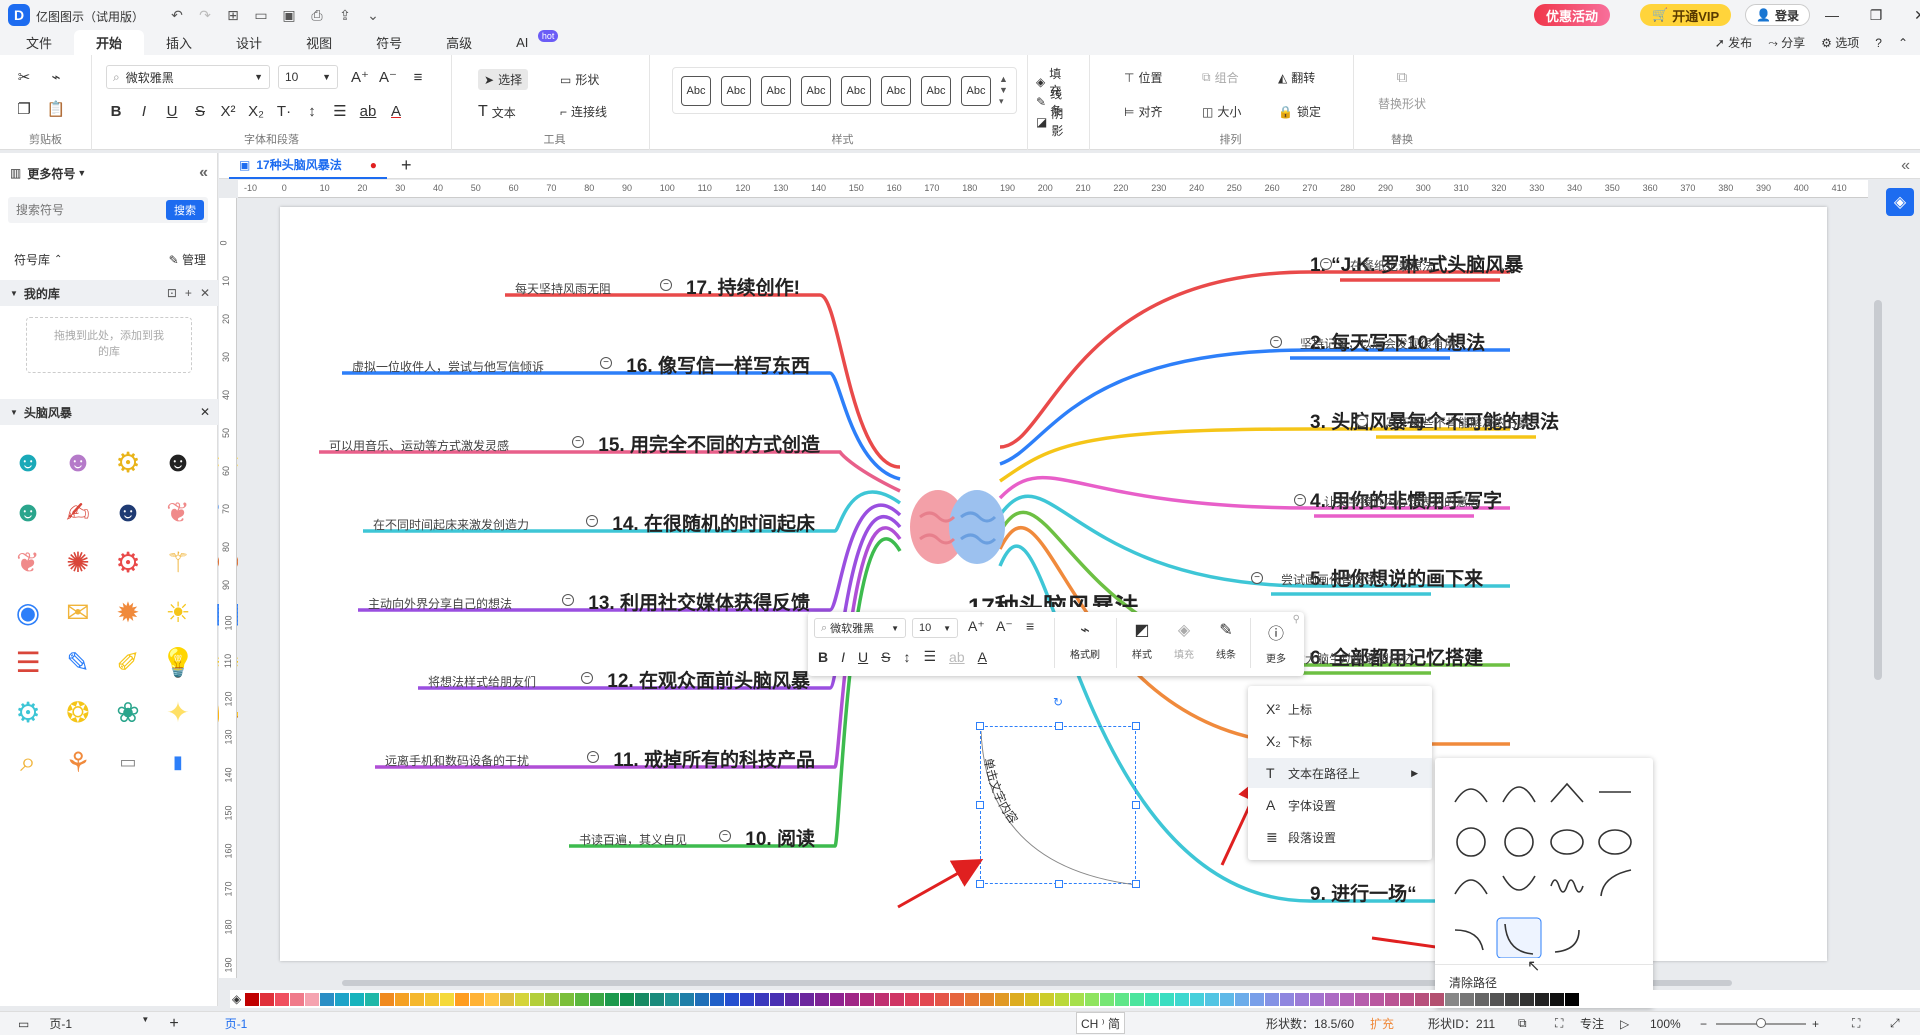 The width and height of the screenshot is (1920, 1035). I want to click on font-color-icon: A, so click(396, 111).